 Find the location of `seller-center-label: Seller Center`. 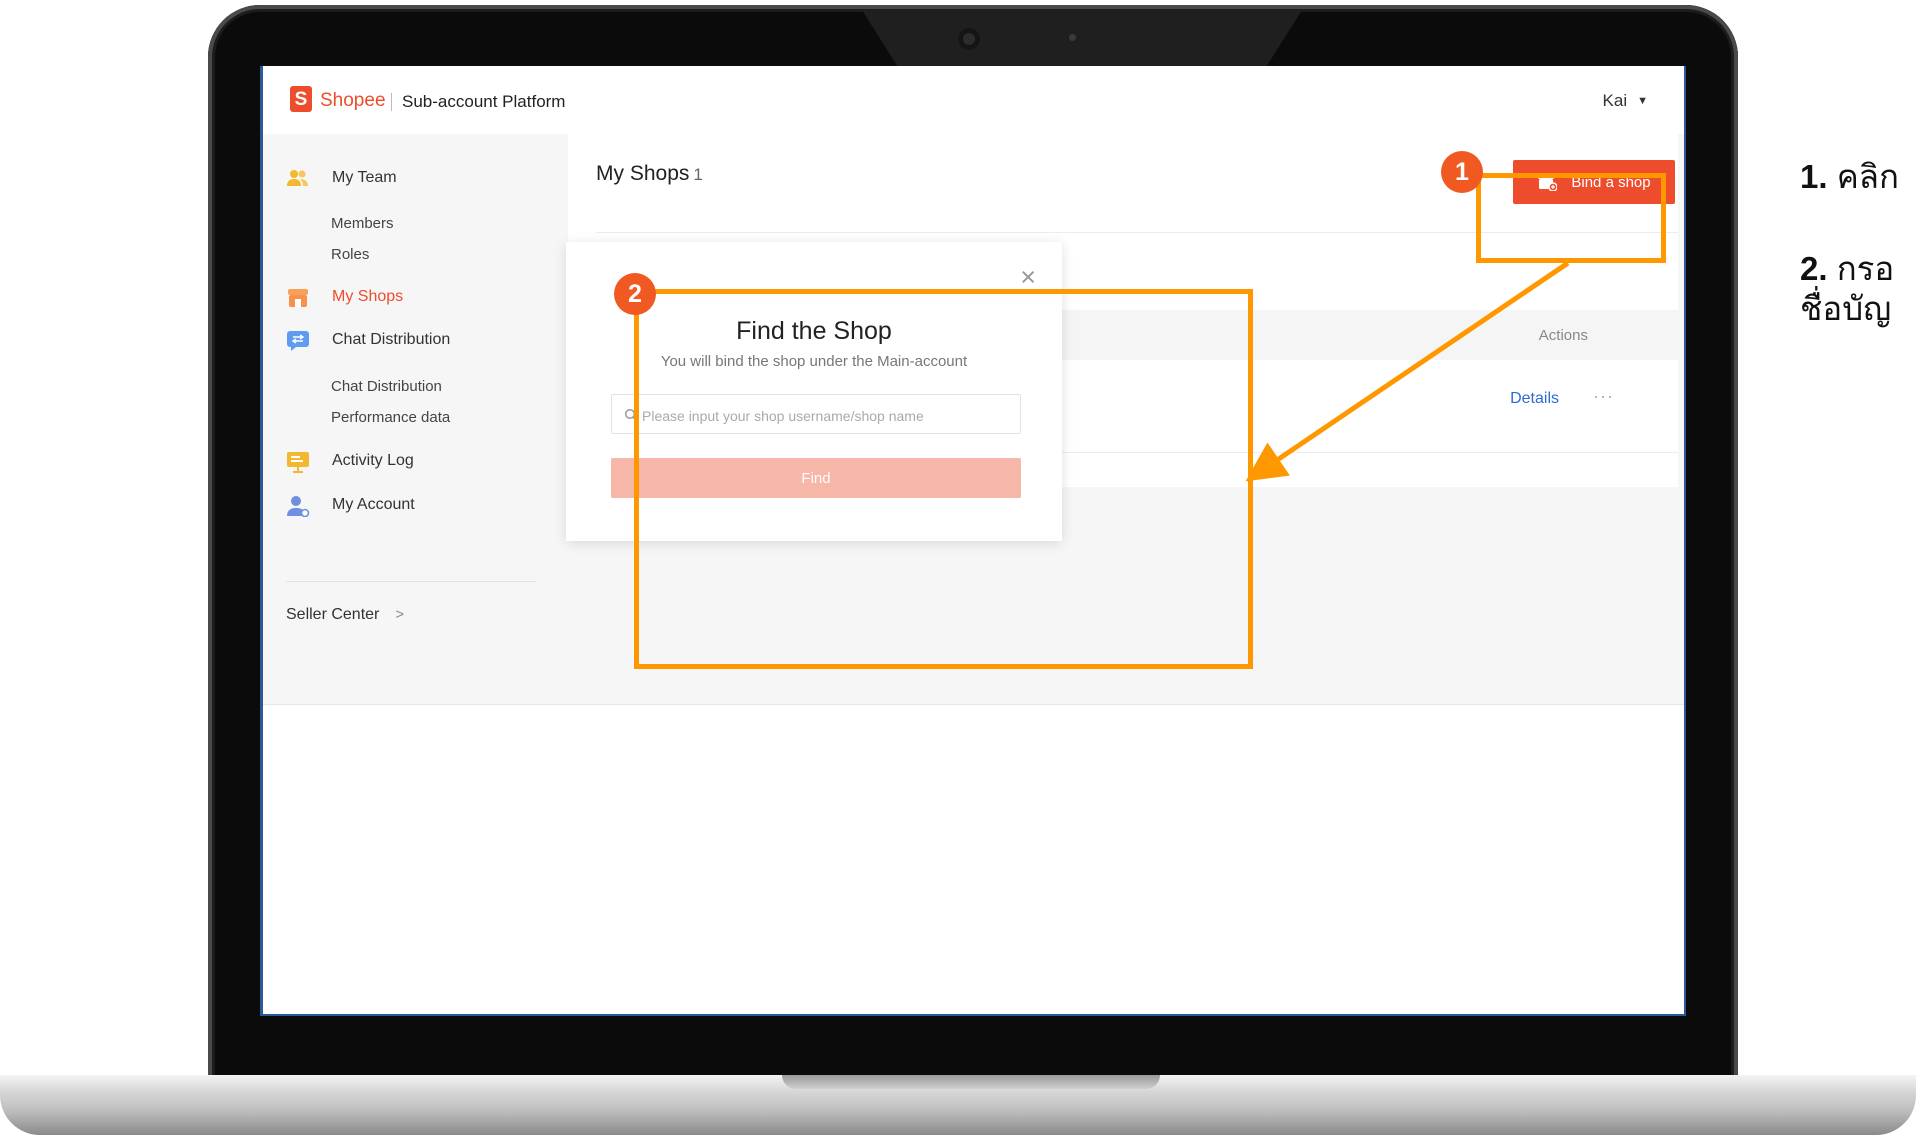

seller-center-label: Seller Center is located at coordinates (333, 614).